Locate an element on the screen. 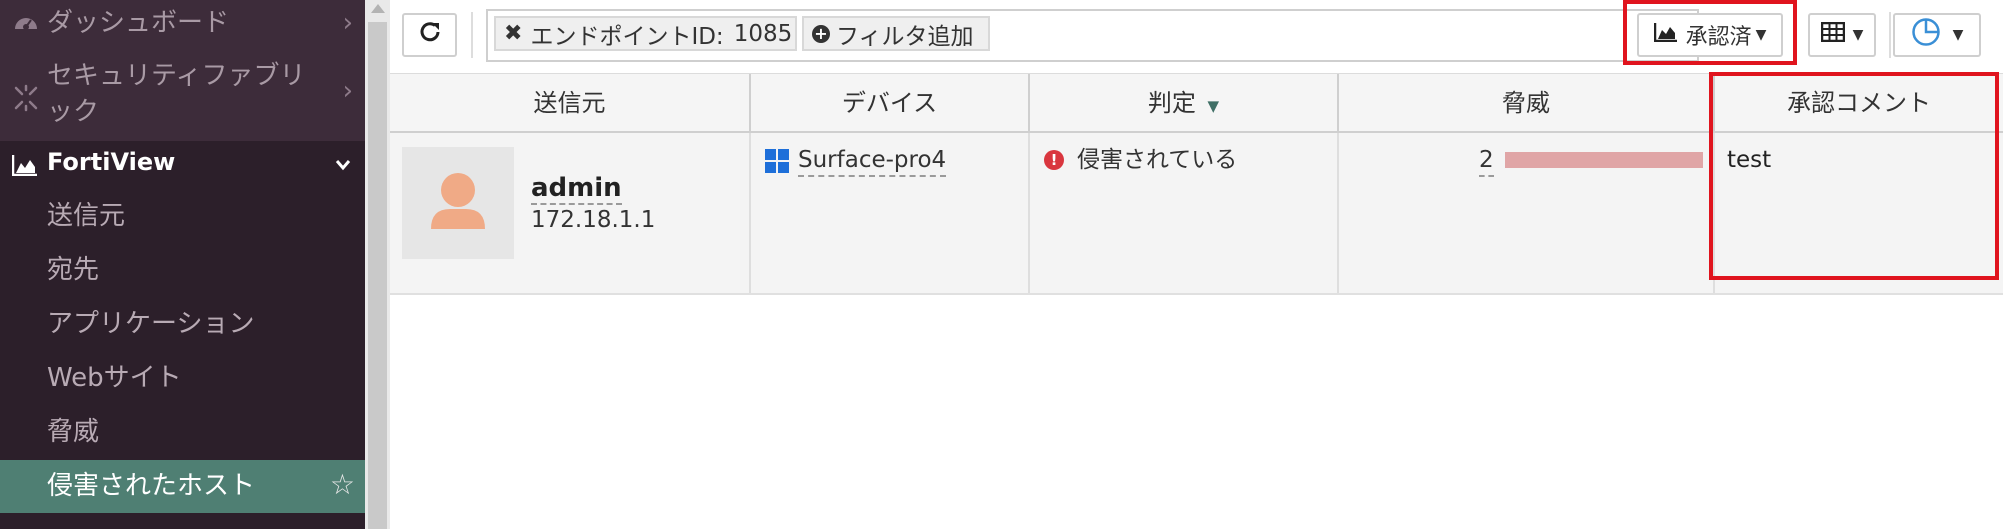 Image resolution: width=2003 pixels, height=529 pixels. user-icon is located at coordinates (458, 201).